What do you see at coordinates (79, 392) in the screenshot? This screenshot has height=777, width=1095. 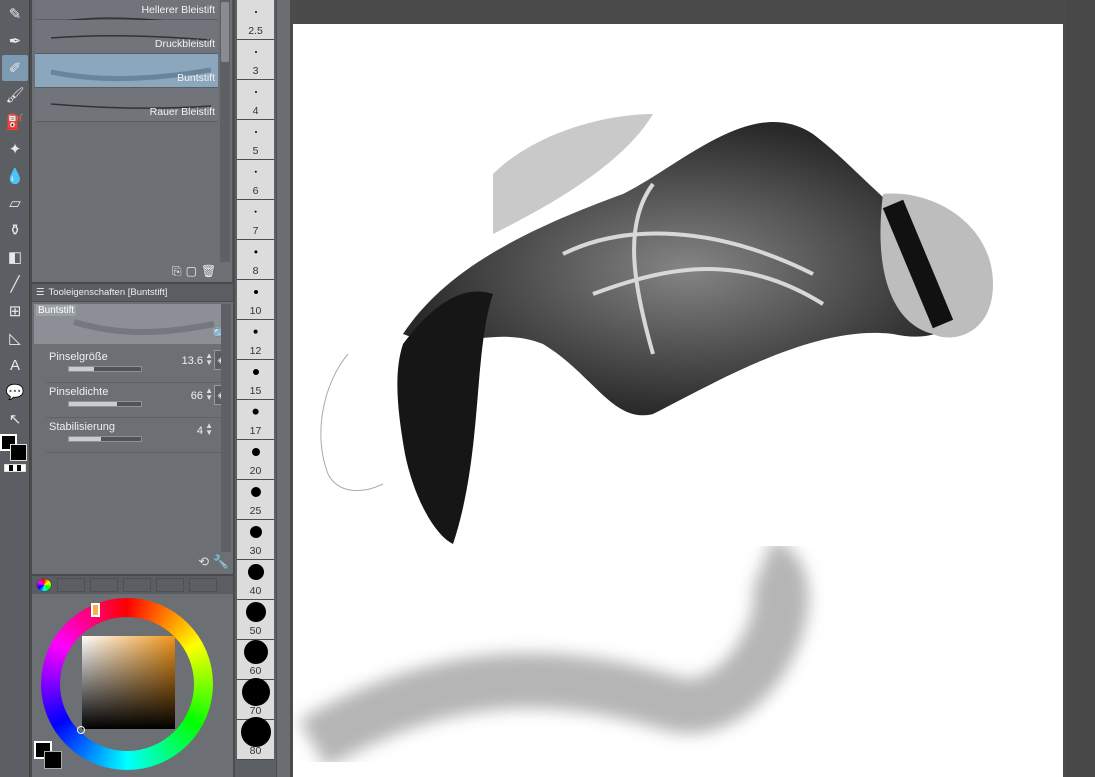 I see `property-label: Pinseldichte` at bounding box center [79, 392].